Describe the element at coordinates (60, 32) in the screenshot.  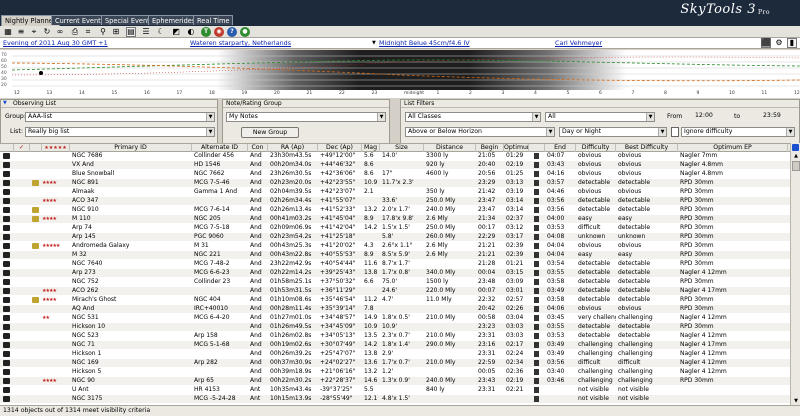
I see `link-icon: ∞` at that location.